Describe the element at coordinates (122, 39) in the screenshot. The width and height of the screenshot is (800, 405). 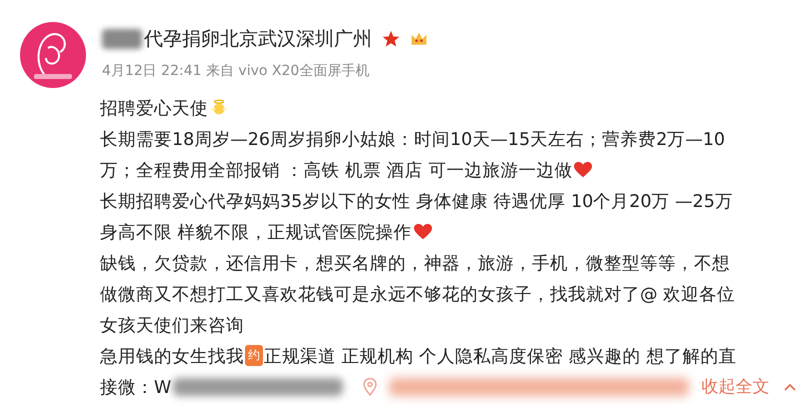
I see `blurred-name` at that location.